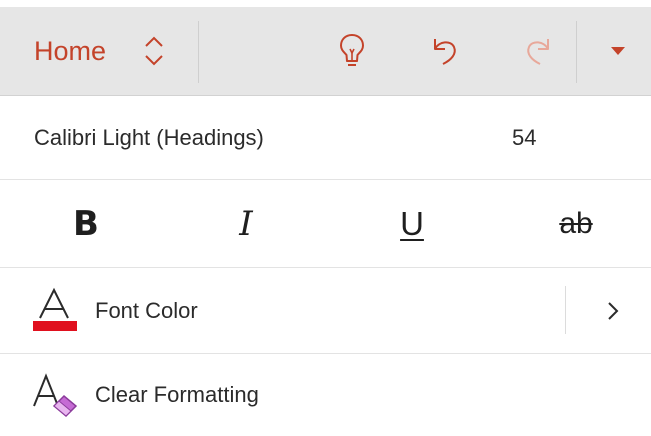  What do you see at coordinates (412, 224) in the screenshot?
I see `underline-button: U` at bounding box center [412, 224].